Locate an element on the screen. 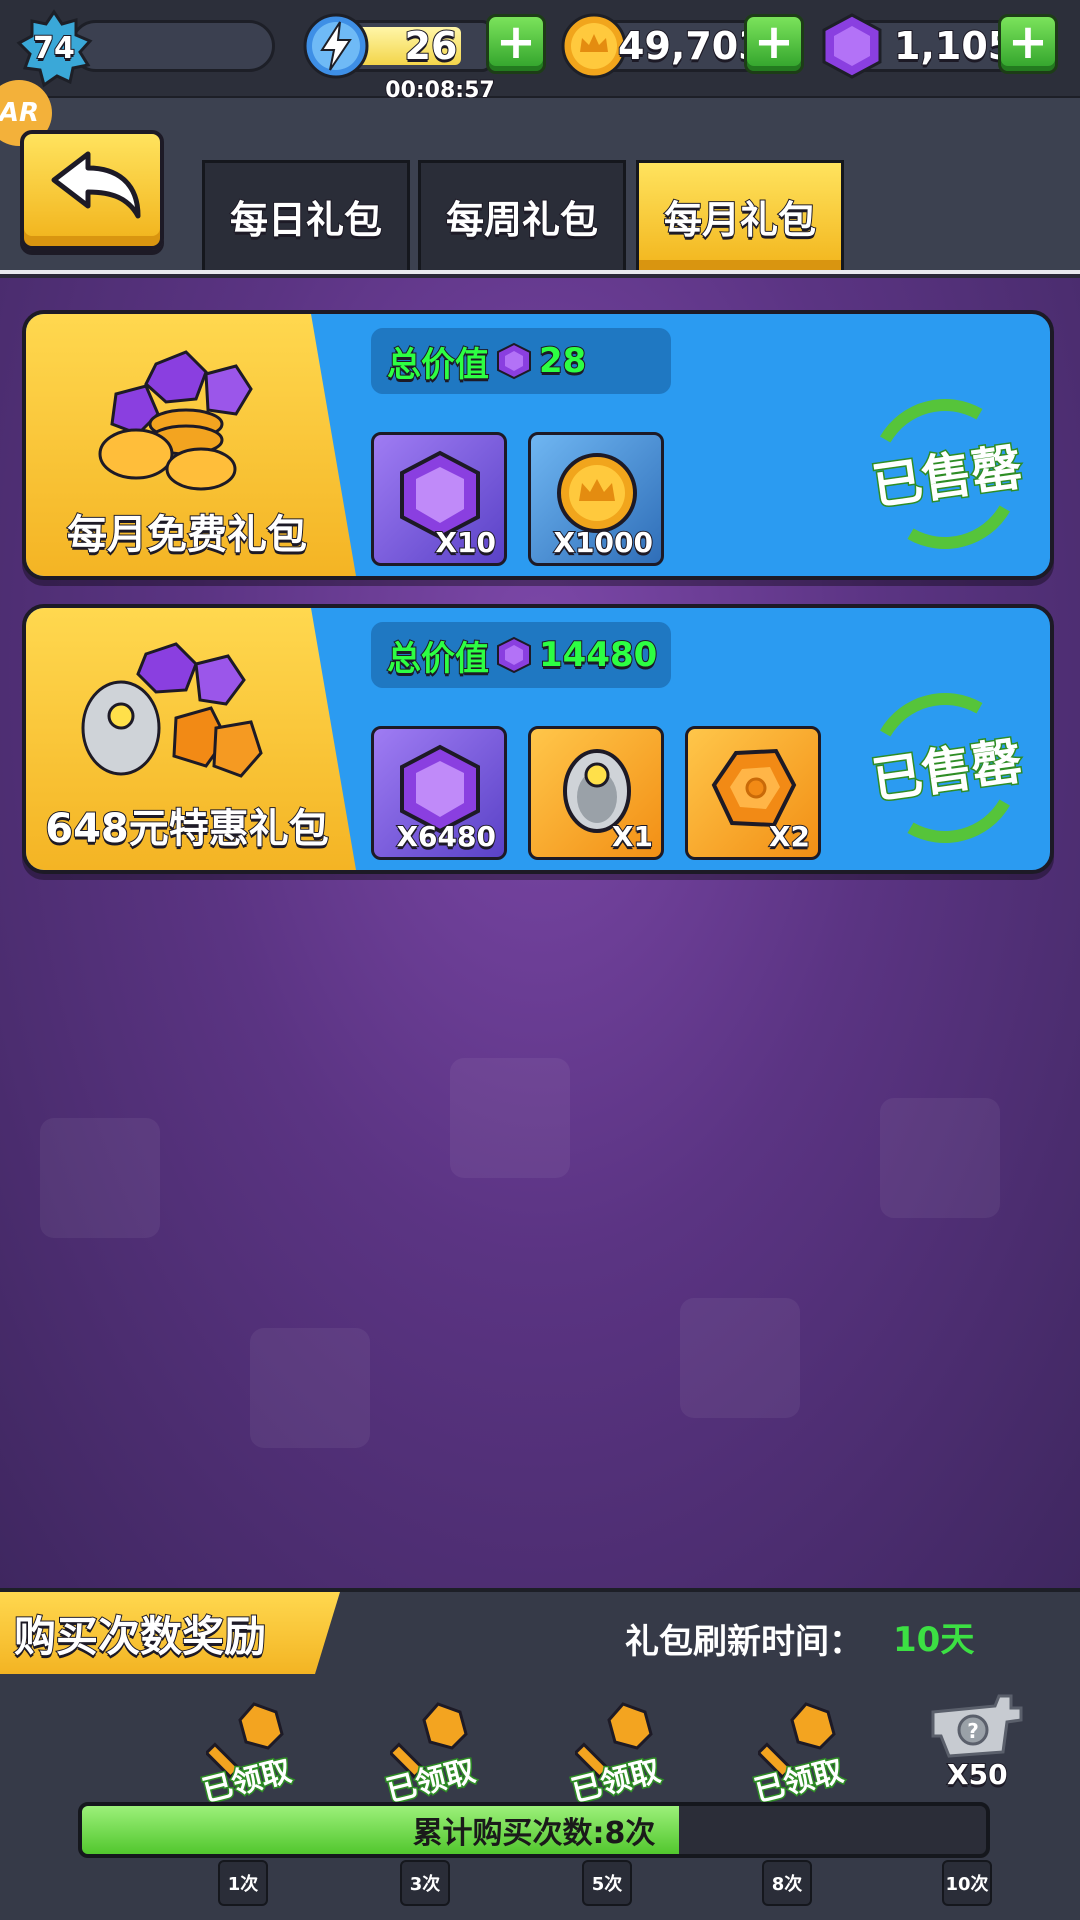 This screenshot has width=1080, height=1920. level-number: 74 is located at coordinates (54, 48).